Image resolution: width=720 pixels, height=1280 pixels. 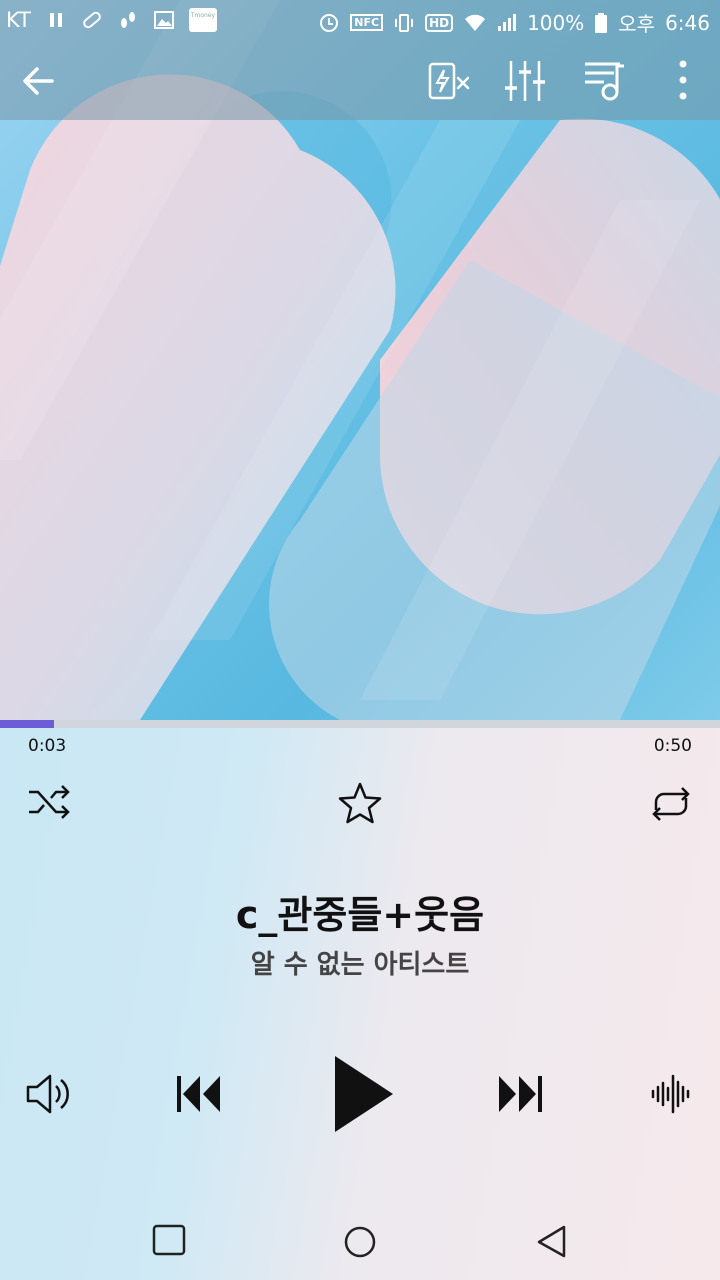 I want to click on play-icon, so click(x=364, y=1094).